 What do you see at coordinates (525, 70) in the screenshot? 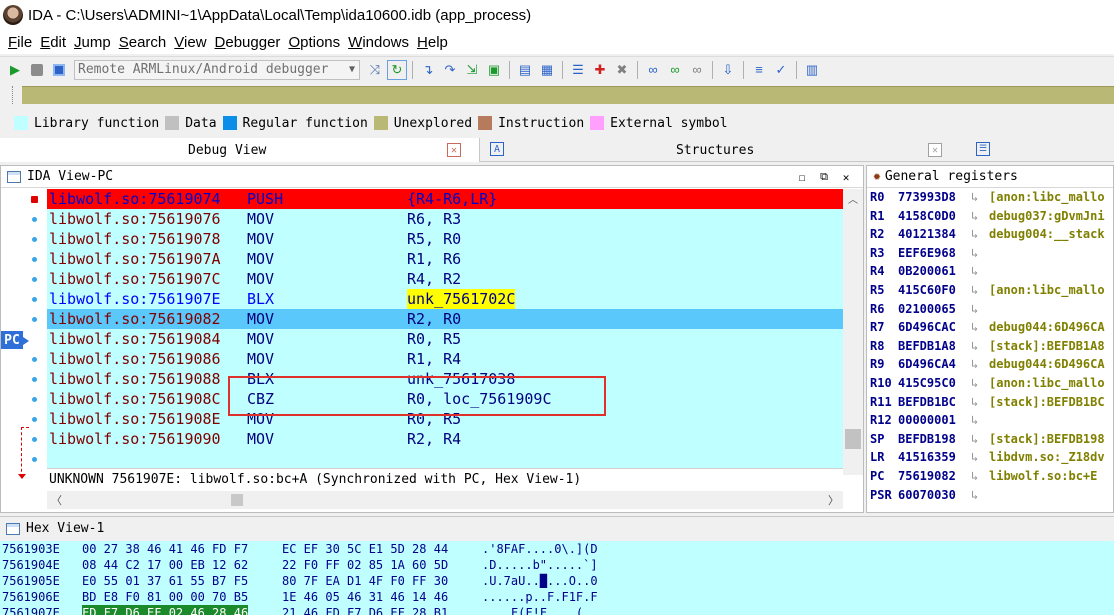
I see `stack-trace-icon: ▤` at bounding box center [525, 70].